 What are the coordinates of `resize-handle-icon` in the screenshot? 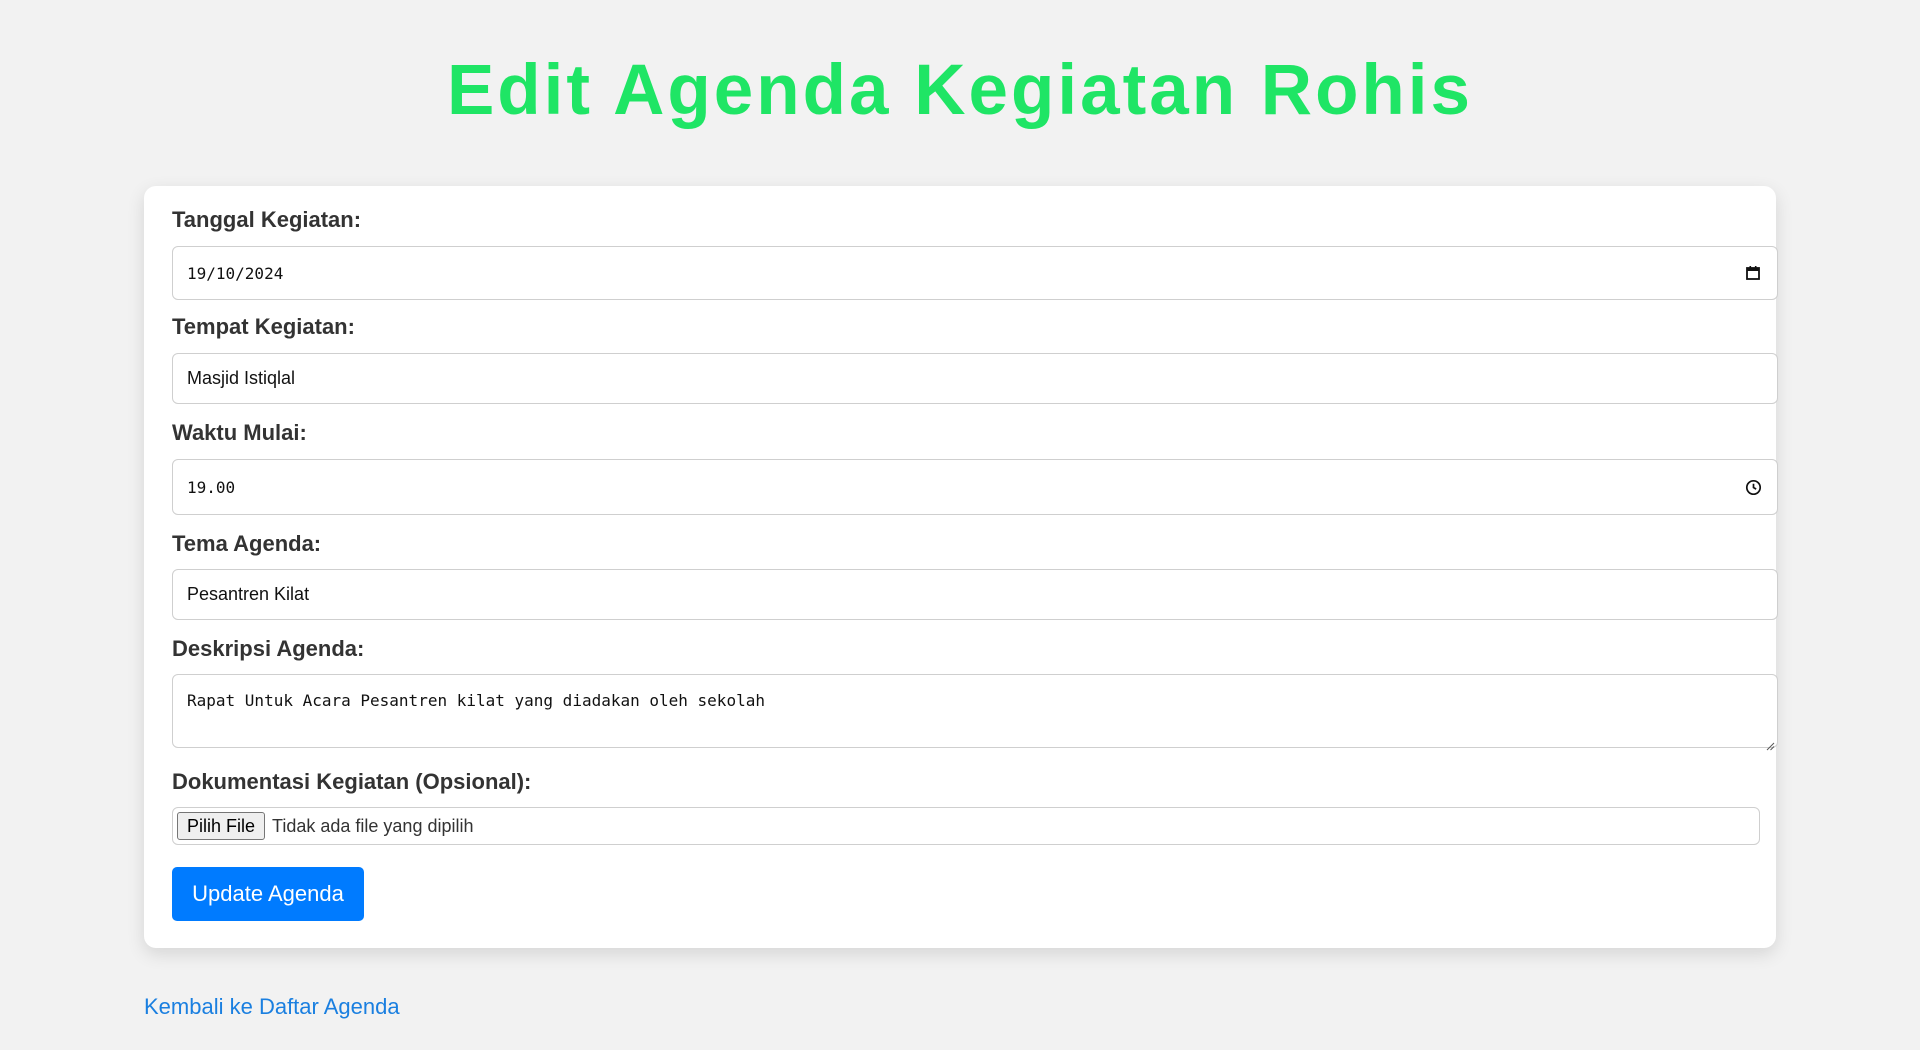 It's located at (1770, 743).